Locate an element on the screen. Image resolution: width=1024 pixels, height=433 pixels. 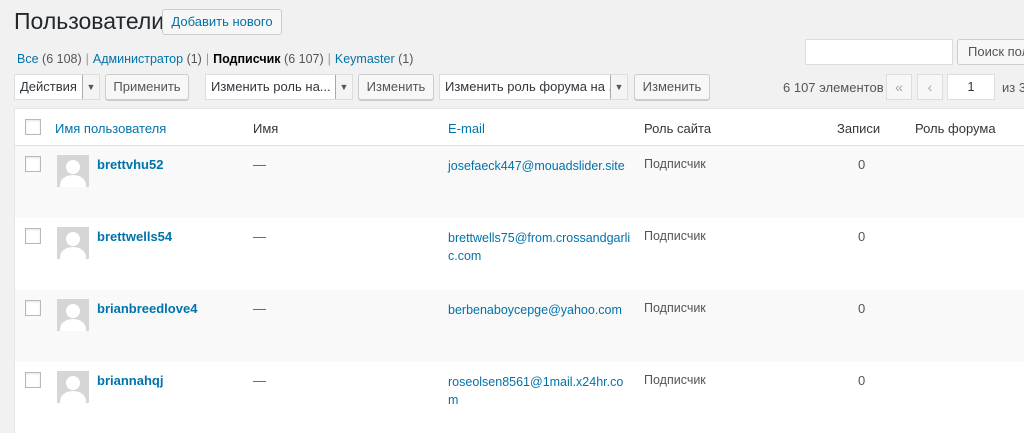
filter-admin-link: Администратор (1) is located at coordinates (147, 59).